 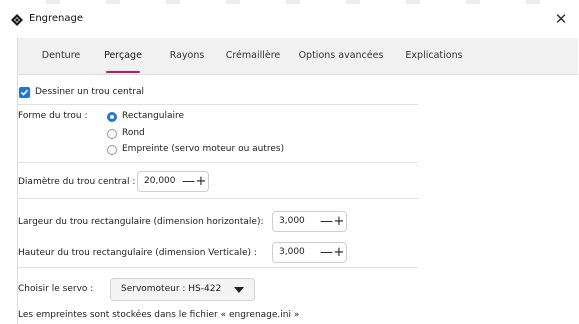 I want to click on servo-label: Choisir le servo :, so click(x=56, y=289).